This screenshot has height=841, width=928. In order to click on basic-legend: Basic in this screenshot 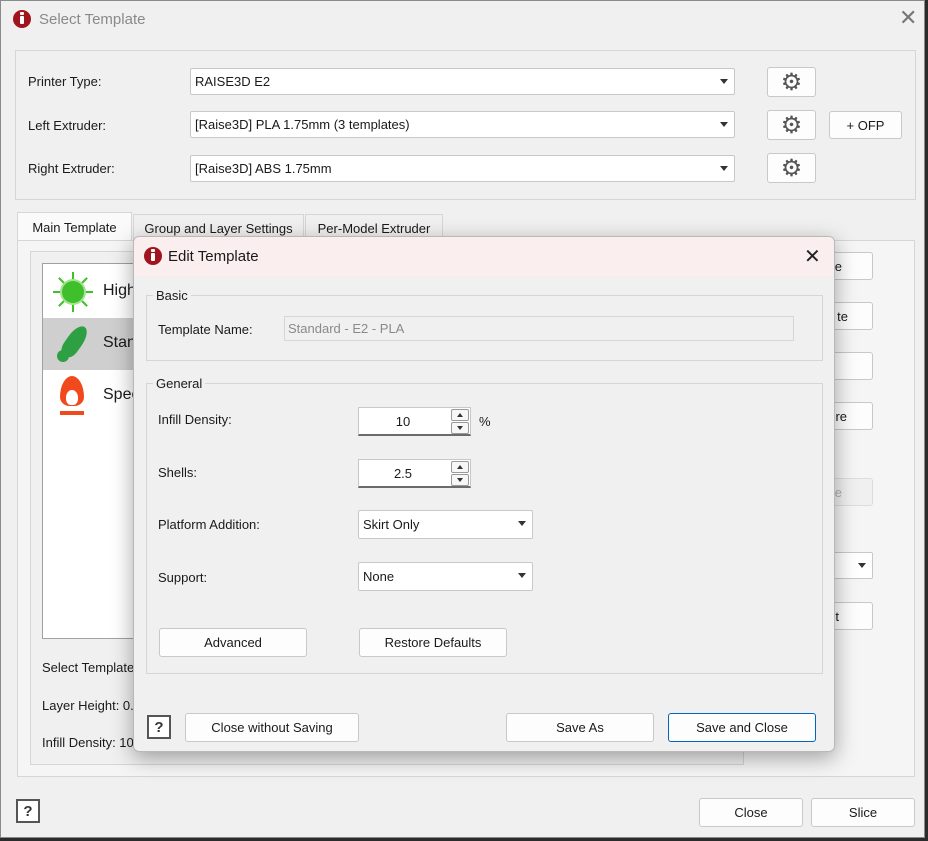, I will do `click(172, 295)`.